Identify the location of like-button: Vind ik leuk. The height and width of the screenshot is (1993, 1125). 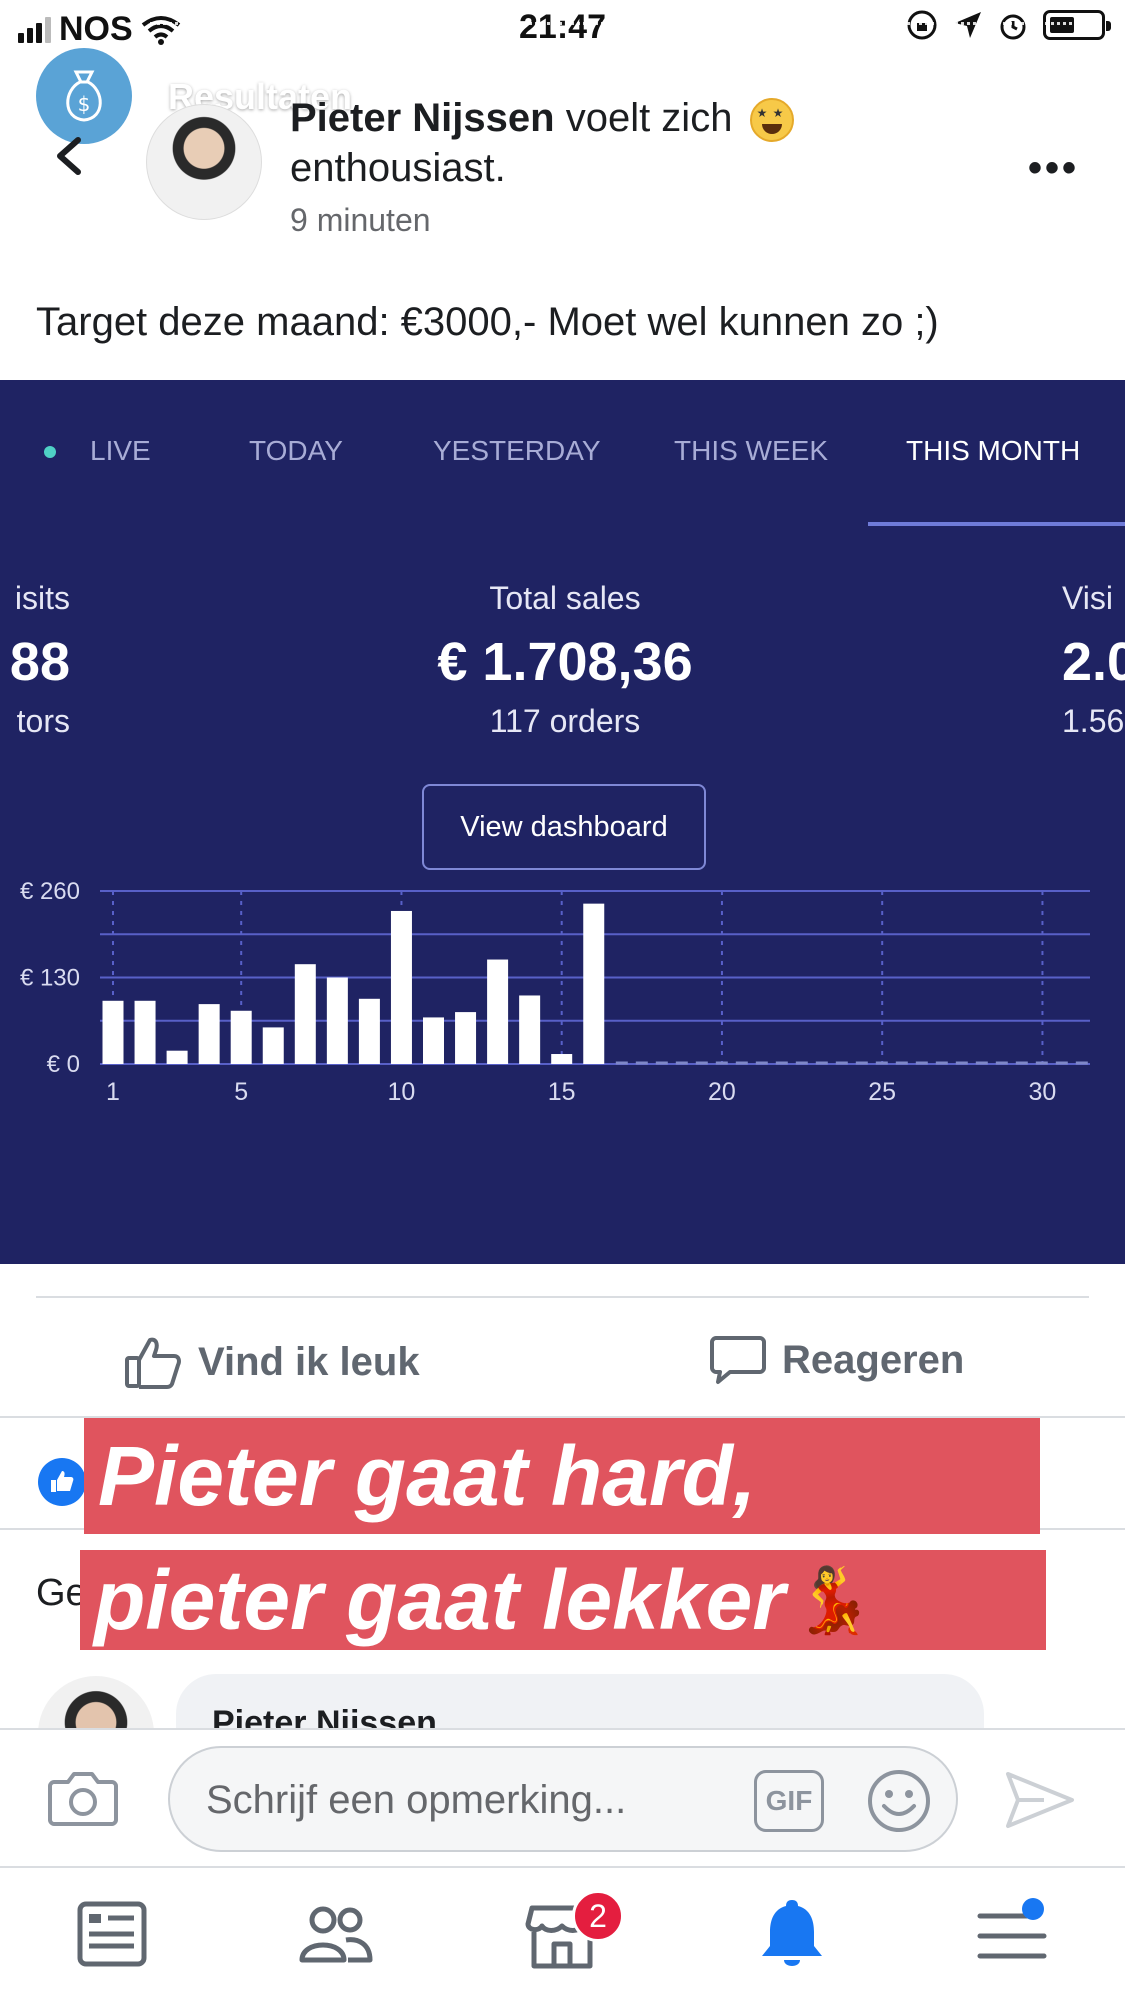
(272, 1362).